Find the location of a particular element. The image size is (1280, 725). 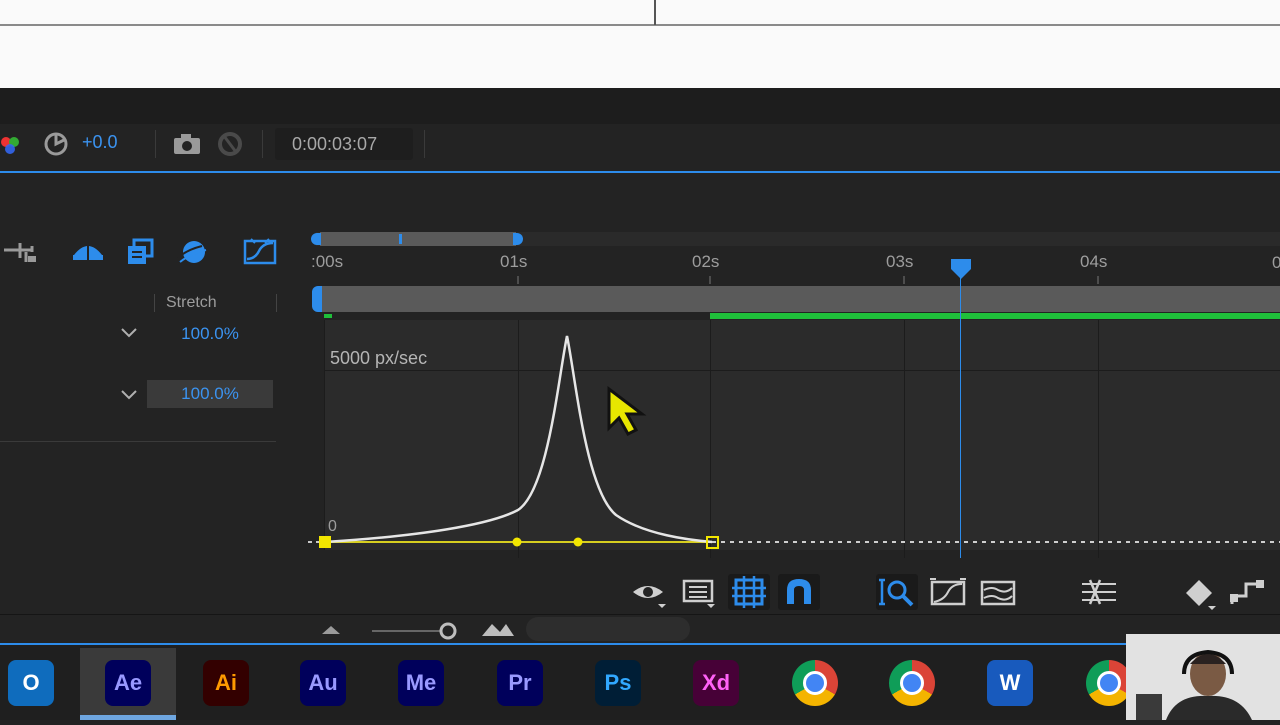

transform-box-icon is located at coordinates (749, 592).